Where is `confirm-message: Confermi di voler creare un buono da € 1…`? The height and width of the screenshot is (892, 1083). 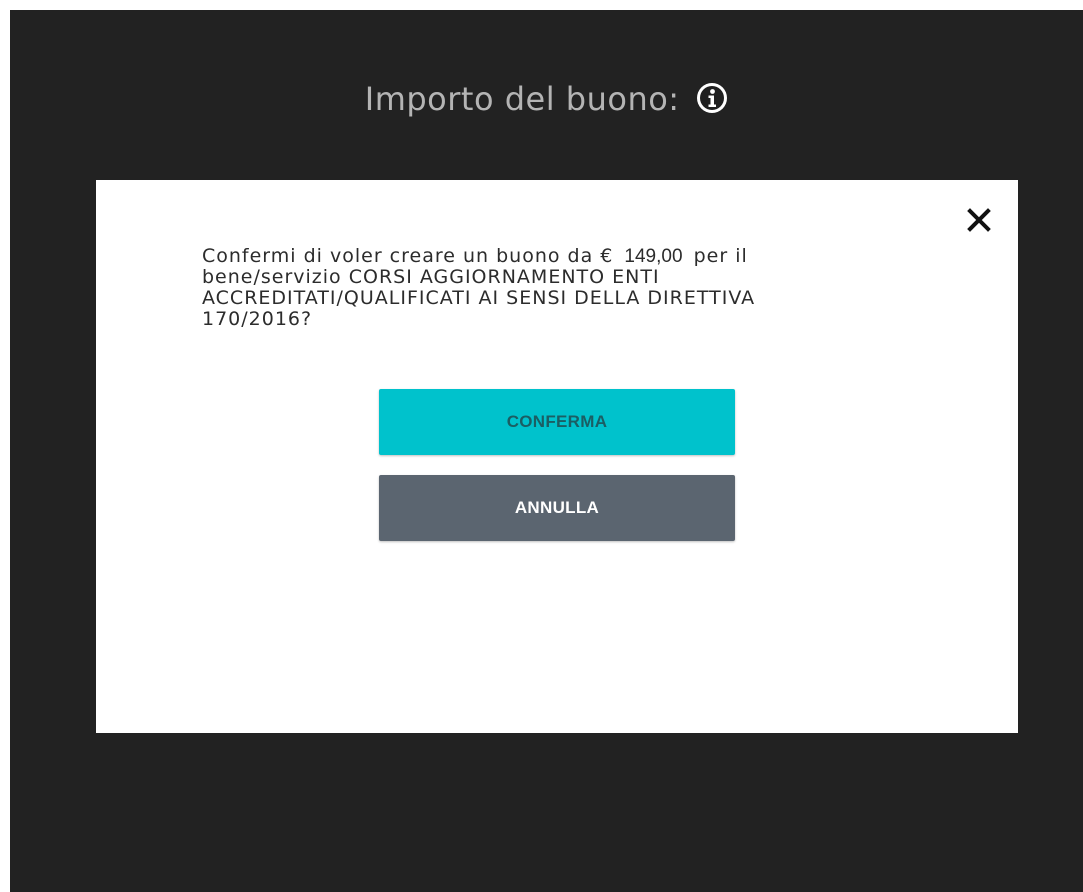 confirm-message: Confermi di voler creare un buono da € 1… is located at coordinates (532, 288).